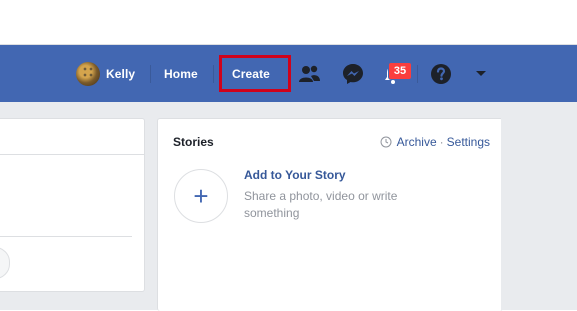 The height and width of the screenshot is (311, 577). What do you see at coordinates (88, 73) in the screenshot?
I see `avatar` at bounding box center [88, 73].